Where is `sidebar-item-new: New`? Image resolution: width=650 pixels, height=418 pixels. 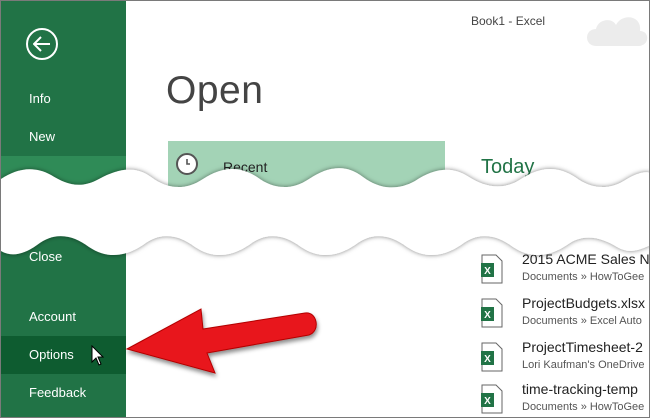 sidebar-item-new: New is located at coordinates (63, 137).